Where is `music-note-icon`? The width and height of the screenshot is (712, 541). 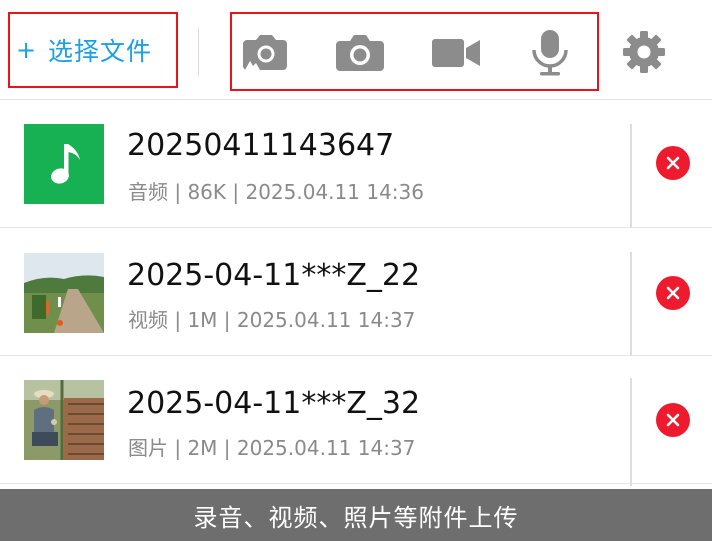 music-note-icon is located at coordinates (65, 164).